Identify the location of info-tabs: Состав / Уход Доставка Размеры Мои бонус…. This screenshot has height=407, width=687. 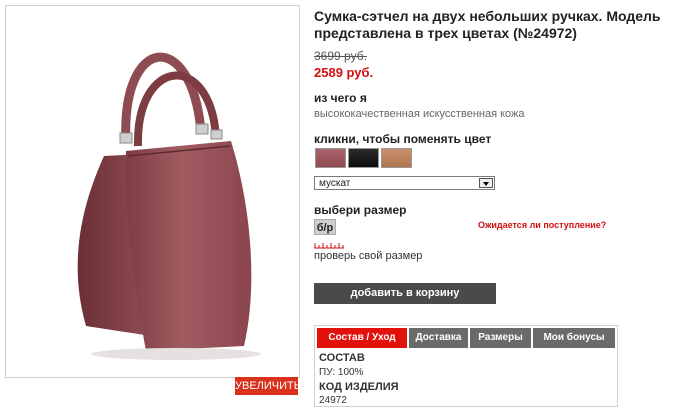
(466, 366).